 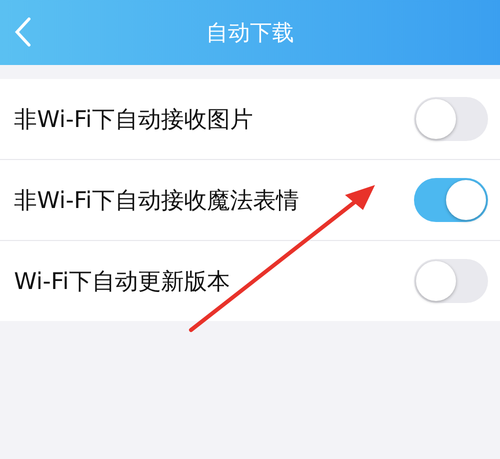 What do you see at coordinates (250, 34) in the screenshot?
I see `header-title: 自动下载` at bounding box center [250, 34].